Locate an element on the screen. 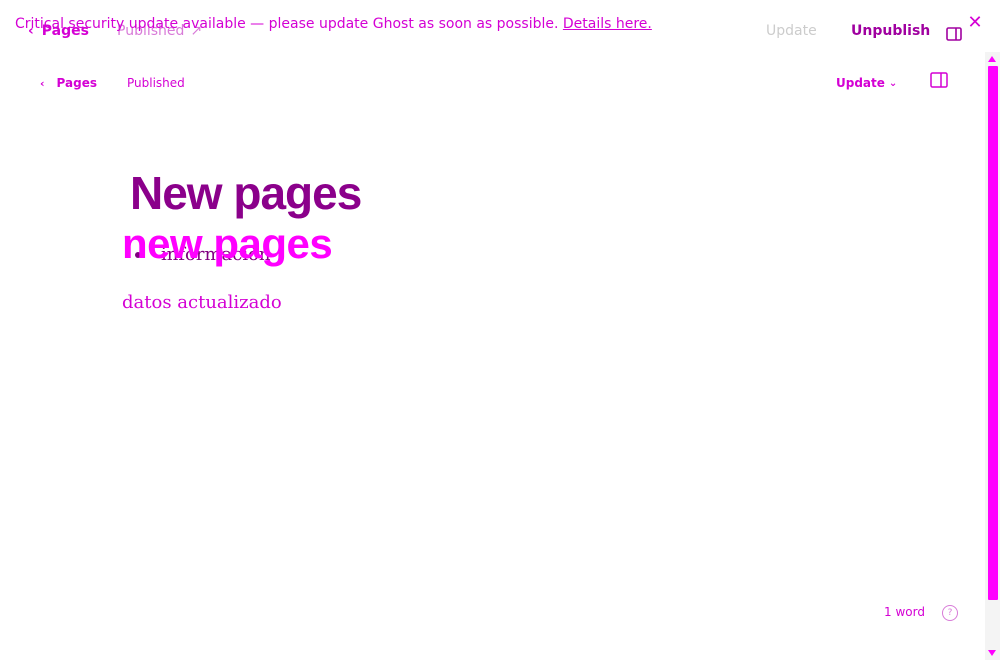 Image resolution: width=1000 pixels, height=660 pixels. scrollbar-thumb is located at coordinates (993, 333).